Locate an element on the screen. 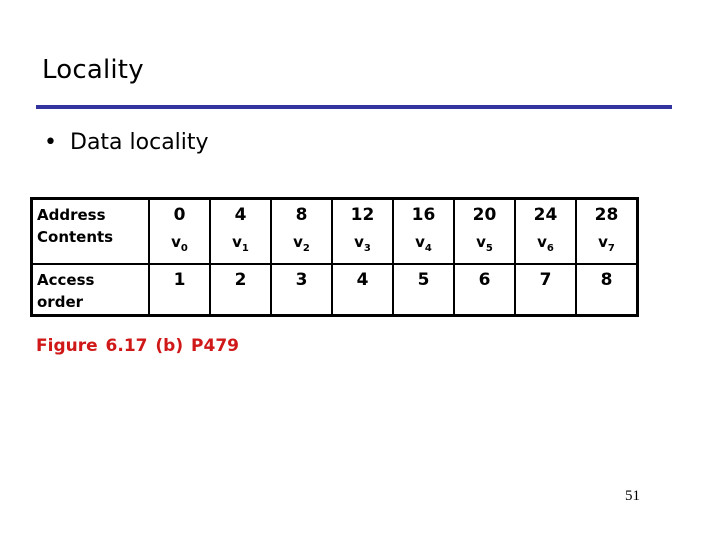 This screenshot has height=540, width=720. table-cell: 8 is located at coordinates (607, 290).